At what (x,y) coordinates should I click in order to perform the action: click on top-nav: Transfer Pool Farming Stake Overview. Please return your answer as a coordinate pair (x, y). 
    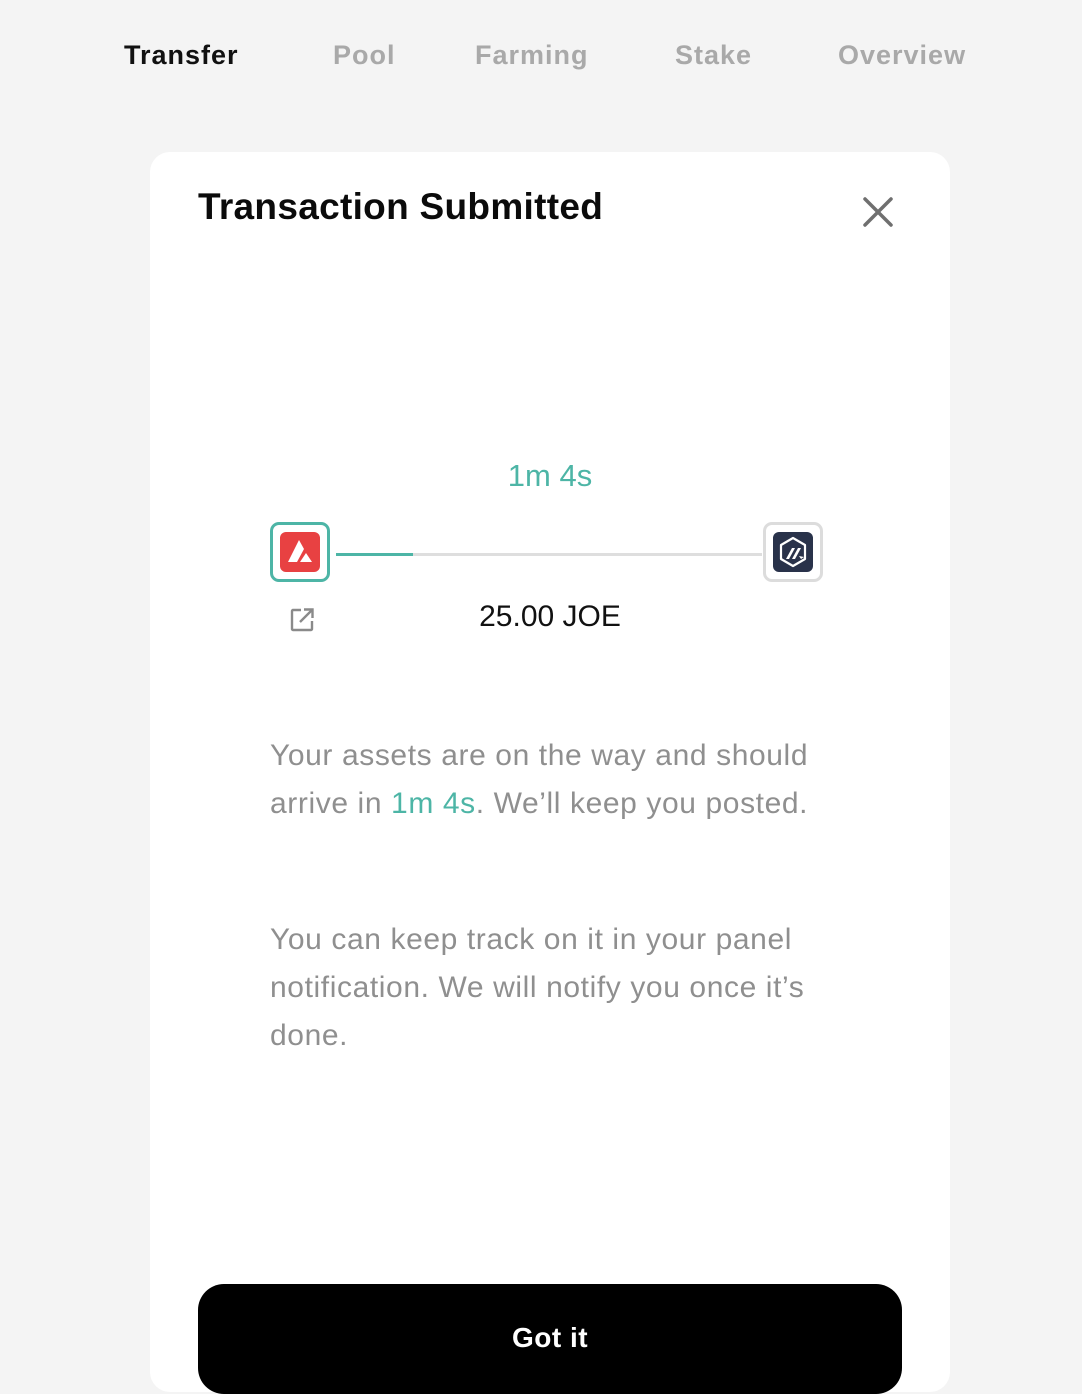
    Looking at the image, I should click on (541, 61).